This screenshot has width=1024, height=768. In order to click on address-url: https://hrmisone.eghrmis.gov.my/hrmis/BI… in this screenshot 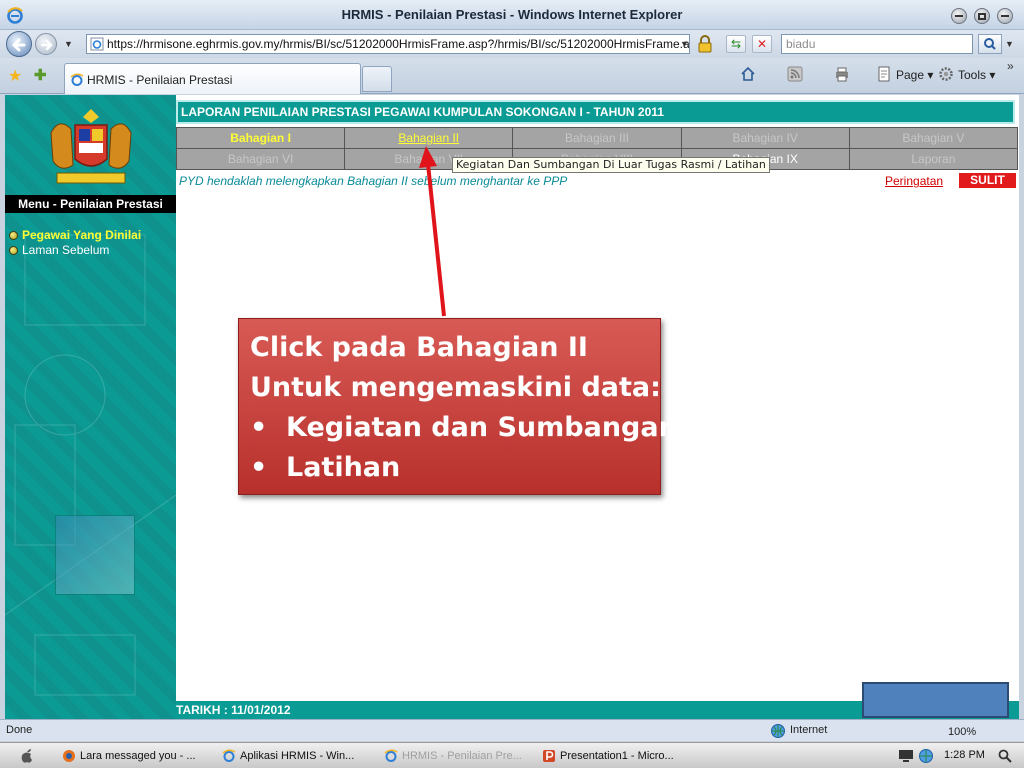, I will do `click(398, 44)`.